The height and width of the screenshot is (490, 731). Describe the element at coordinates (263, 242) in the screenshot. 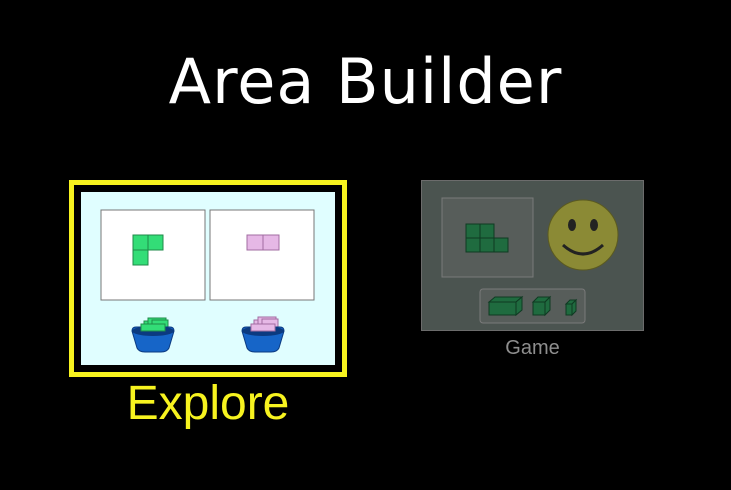

I see `pink-rectangle-icon` at that location.